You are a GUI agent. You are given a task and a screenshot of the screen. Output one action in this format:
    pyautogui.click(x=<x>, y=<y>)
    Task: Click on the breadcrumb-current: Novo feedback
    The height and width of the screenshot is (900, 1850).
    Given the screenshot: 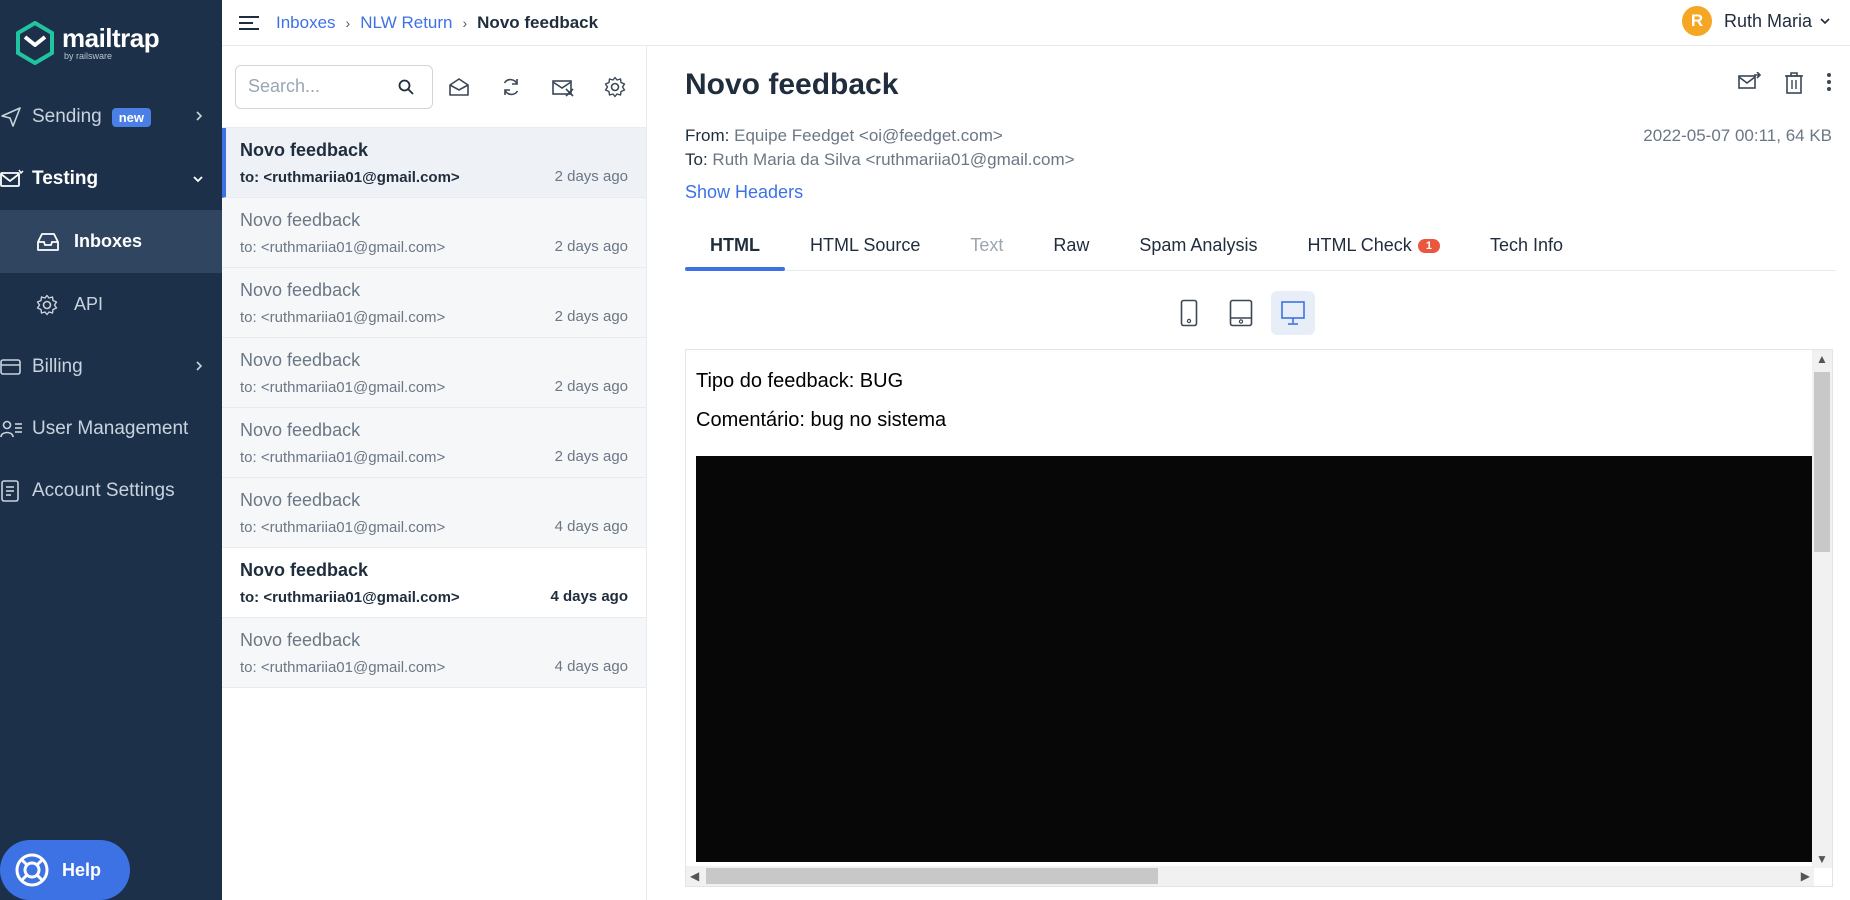 What is the action you would take?
    pyautogui.click(x=538, y=22)
    